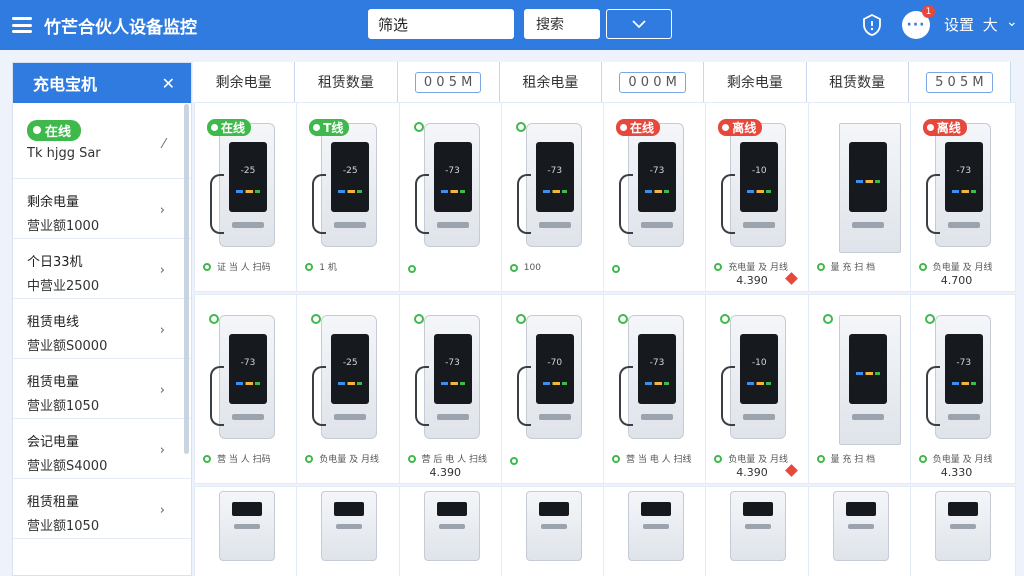  What do you see at coordinates (553, 389) in the screenshot?
I see `device-card: -70` at bounding box center [553, 389].